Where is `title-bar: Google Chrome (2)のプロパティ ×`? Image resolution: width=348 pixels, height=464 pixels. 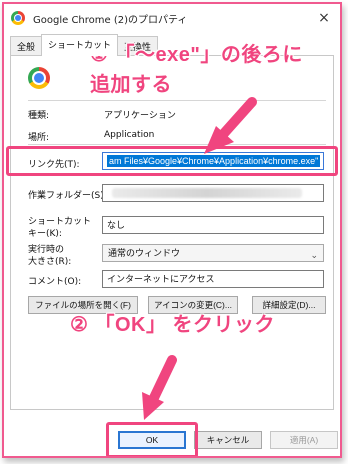
title-bar: Google Chrome (2)のプロパティ × is located at coordinates (172, 18).